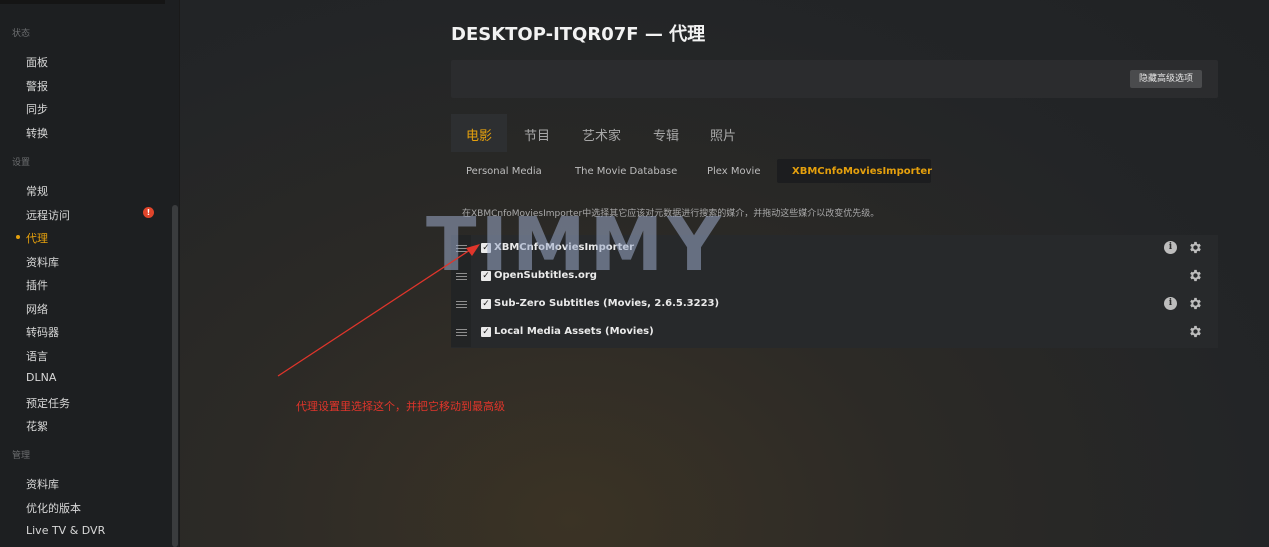 This screenshot has height=547, width=1269. Describe the element at coordinates (37, 356) in the screenshot. I see `sidebar-item-language: 语言` at that location.